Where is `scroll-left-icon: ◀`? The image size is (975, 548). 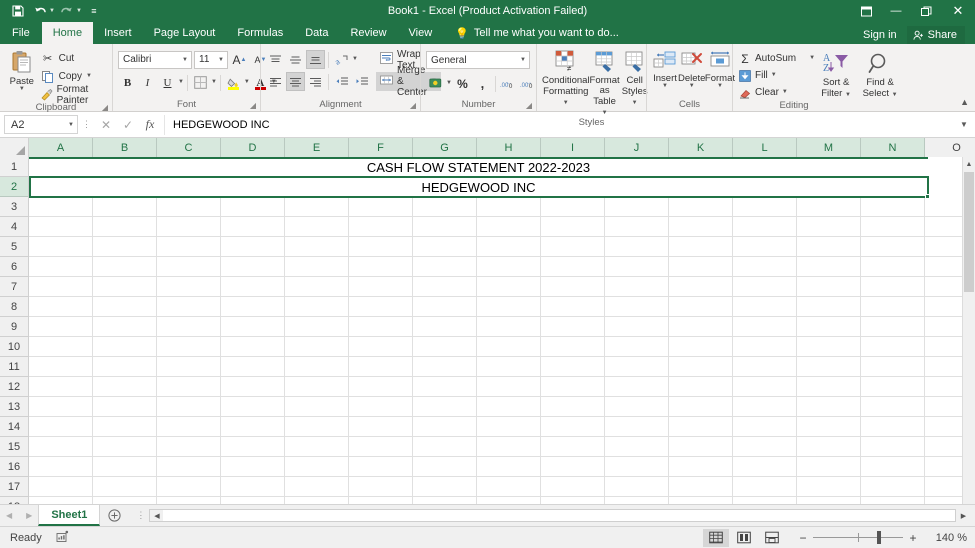 scroll-left-icon: ◀ is located at coordinates (156, 516).